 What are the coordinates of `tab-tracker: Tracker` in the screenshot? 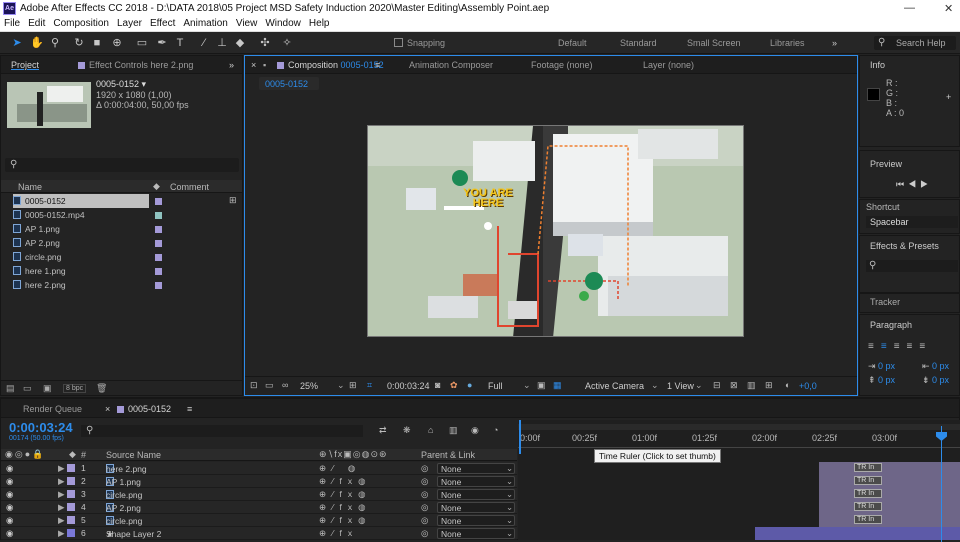 It's located at (885, 302).